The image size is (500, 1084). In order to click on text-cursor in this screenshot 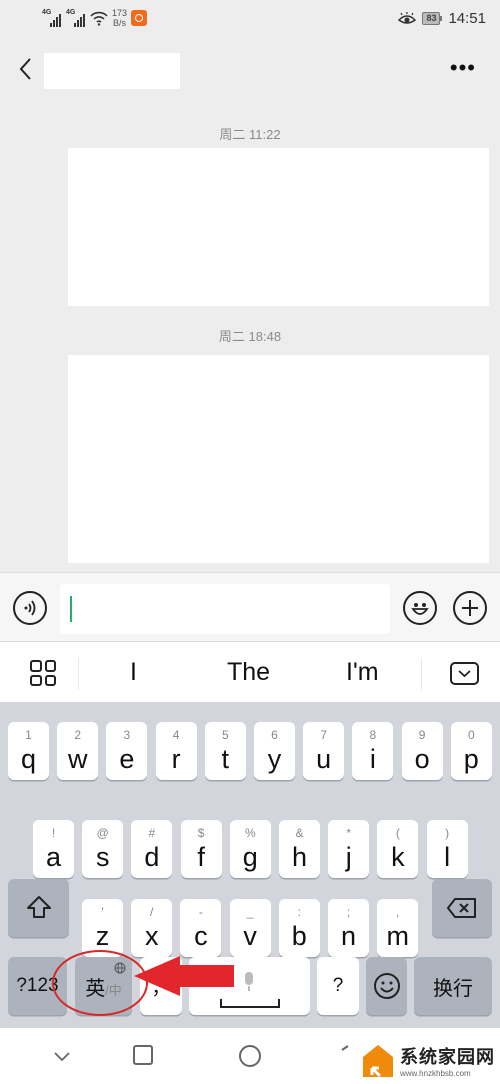, I will do `click(71, 609)`.